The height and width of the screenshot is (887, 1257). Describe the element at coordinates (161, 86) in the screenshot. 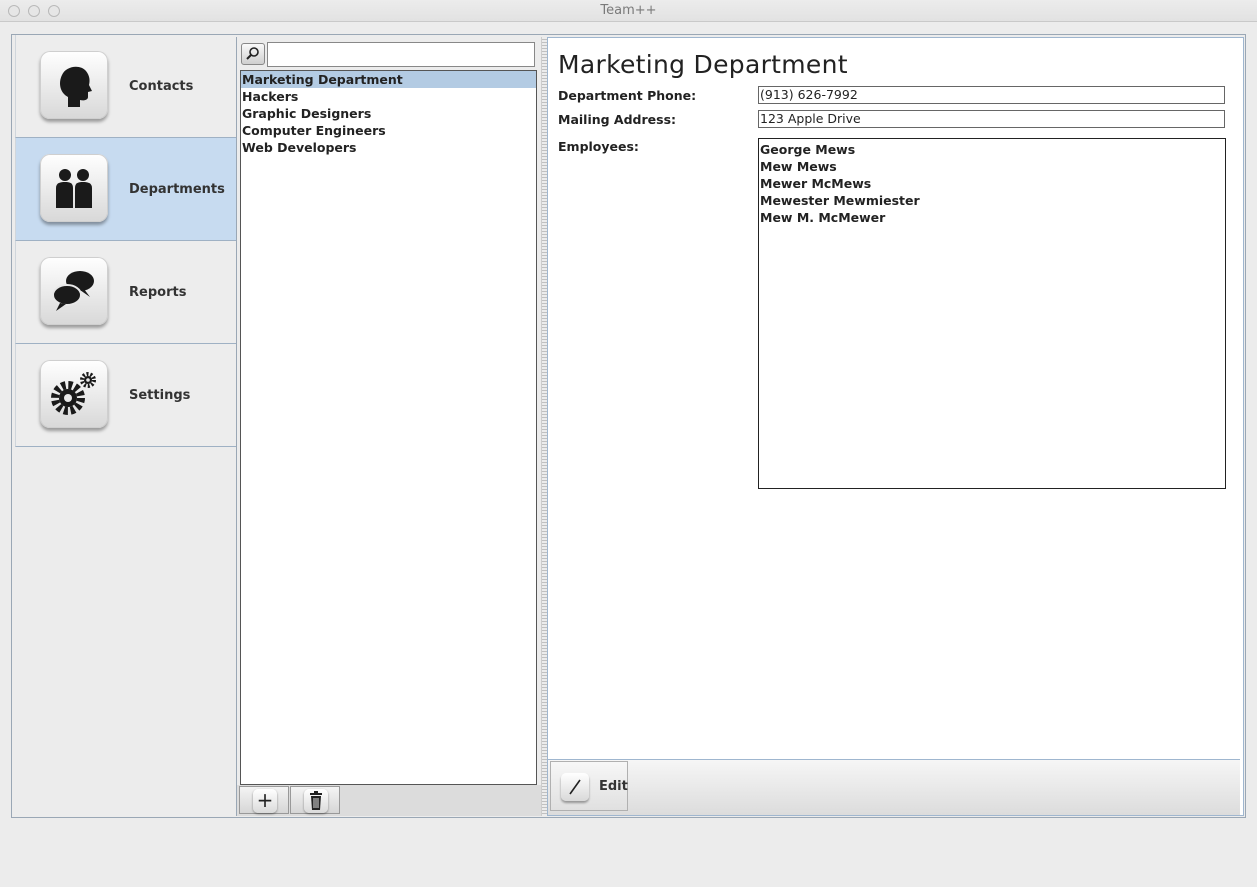

I see `nav-label-contacts: Contacts` at that location.